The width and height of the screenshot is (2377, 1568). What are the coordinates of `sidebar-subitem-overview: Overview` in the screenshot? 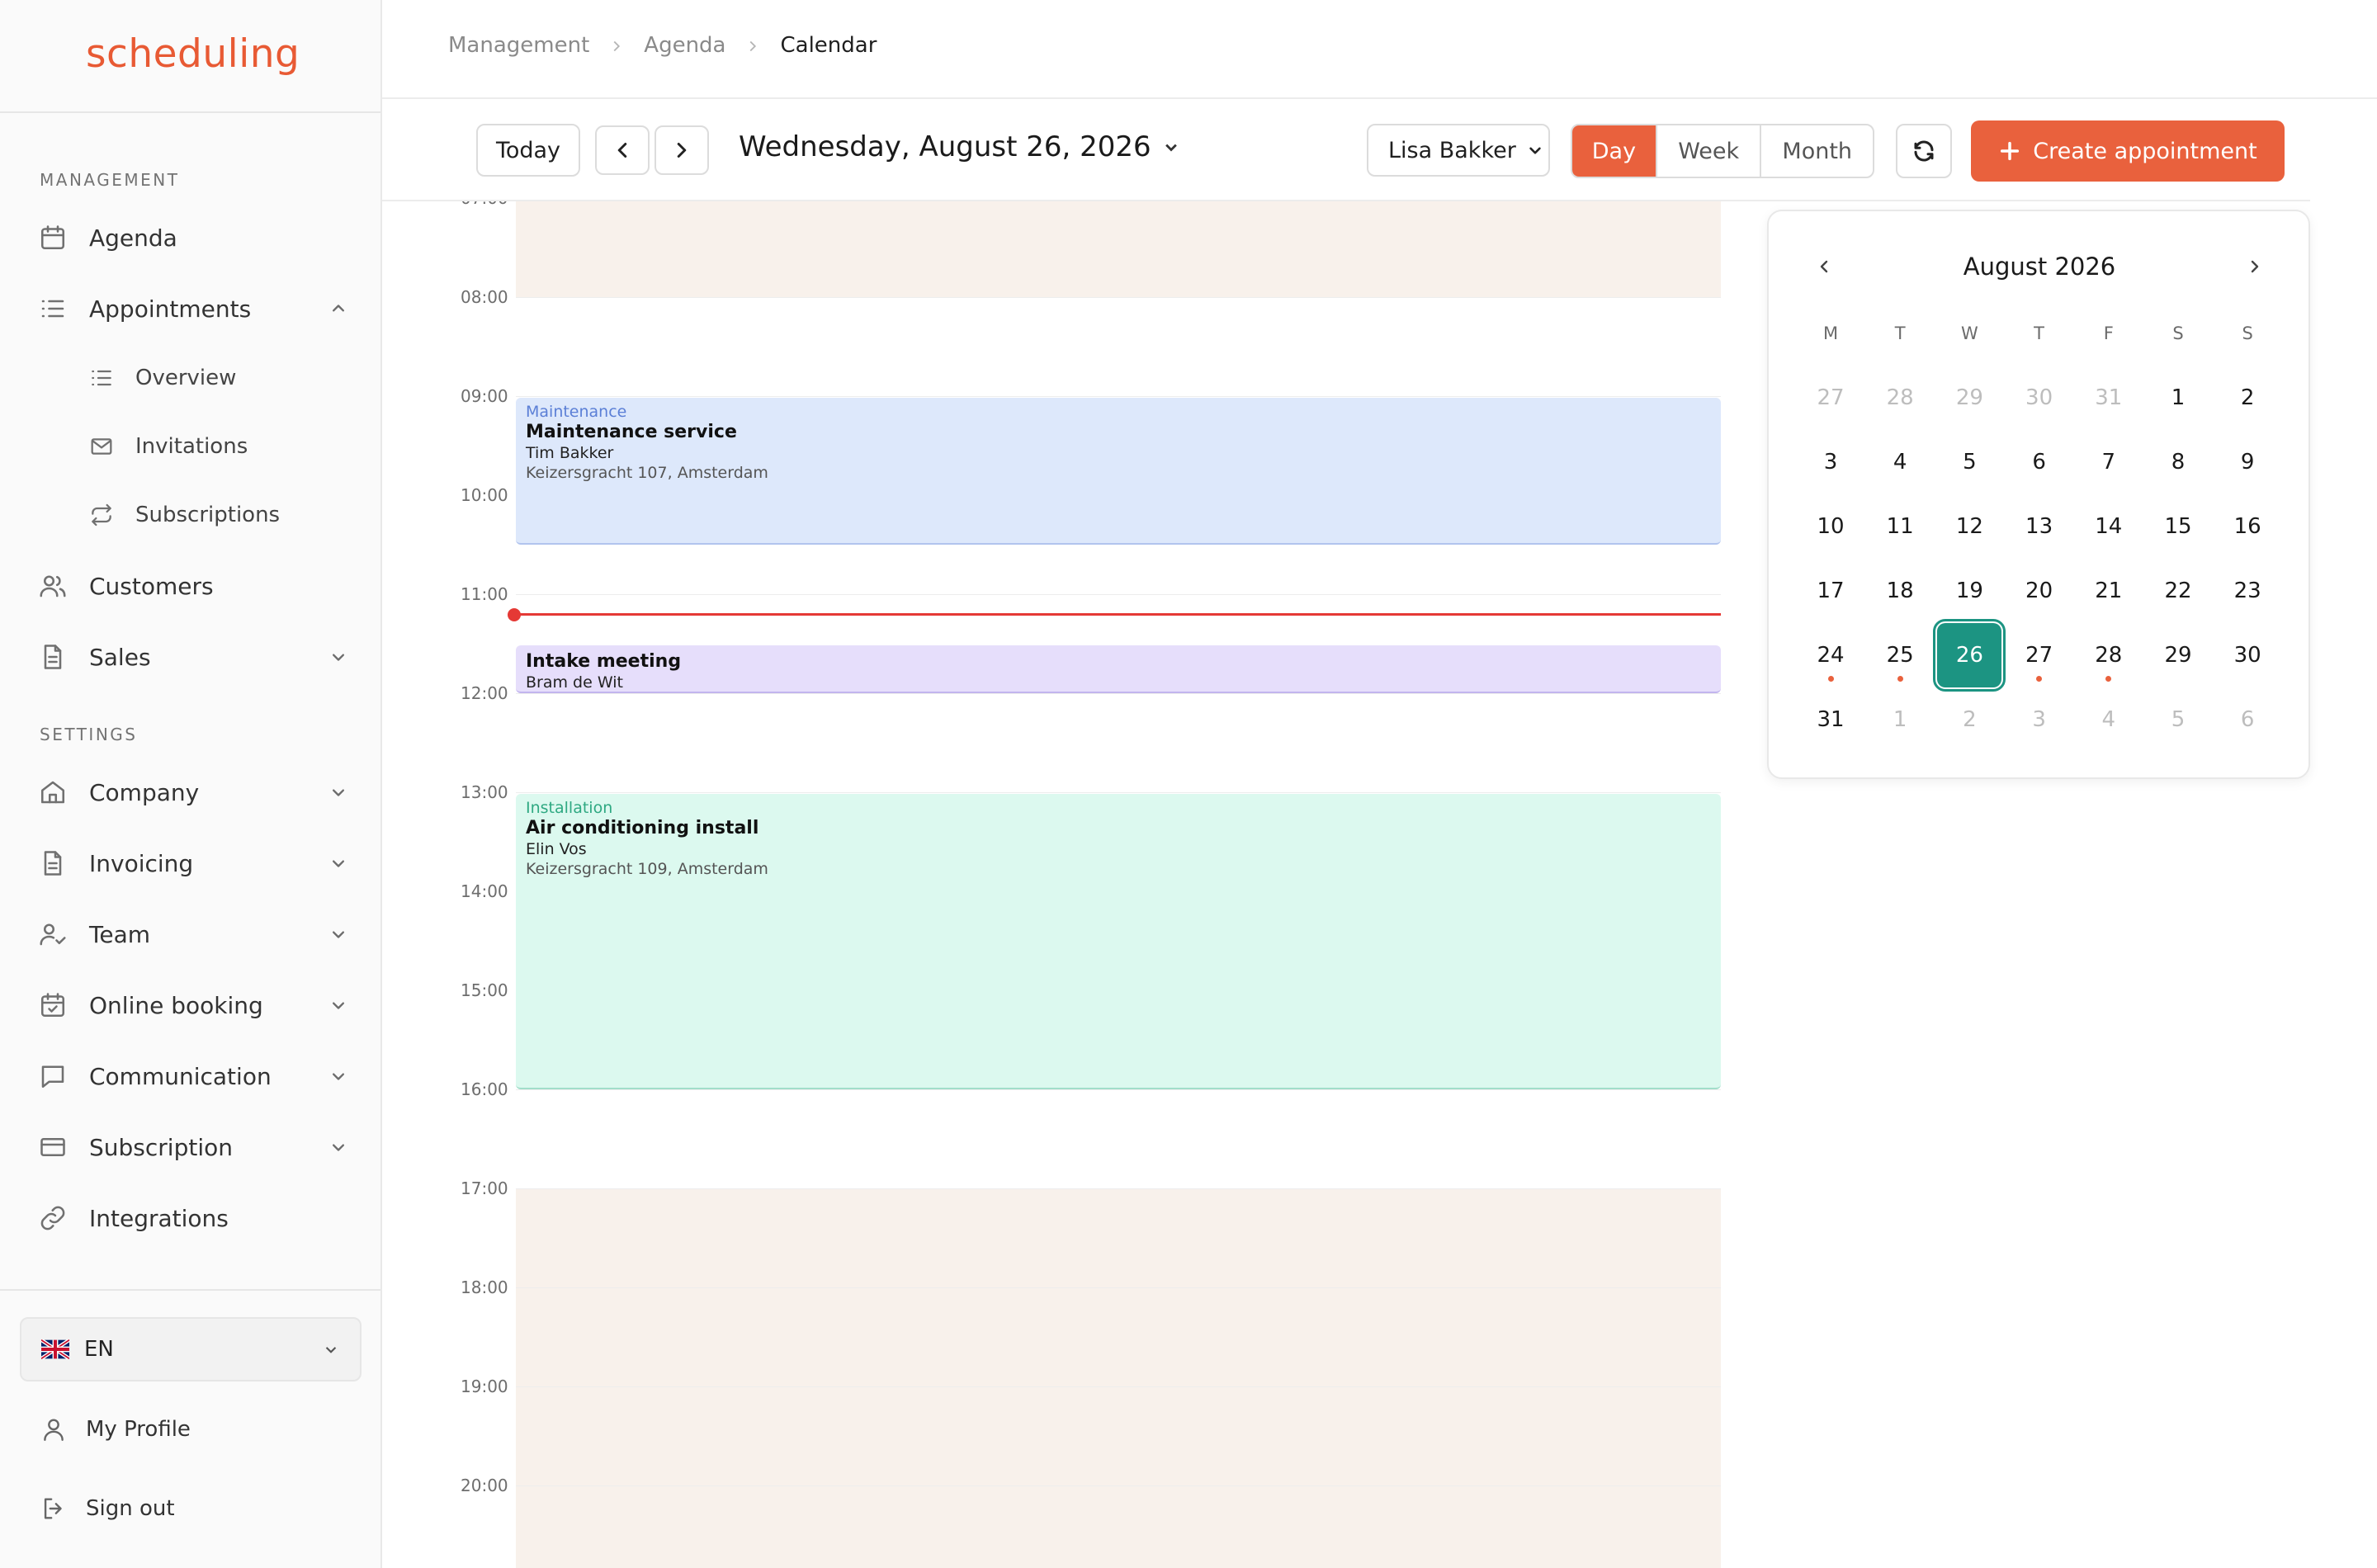 It's located at (161, 378).